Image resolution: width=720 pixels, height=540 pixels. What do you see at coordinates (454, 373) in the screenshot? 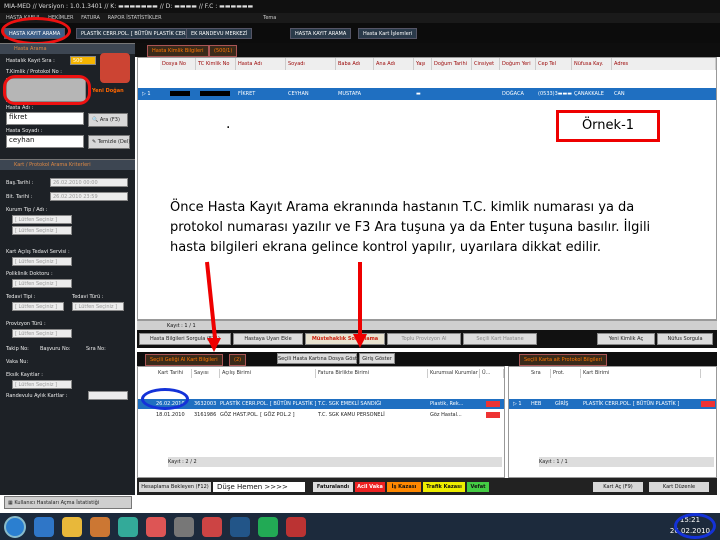
I see `col-kurumsal: Kurumsal Kurumlar` at bounding box center [454, 373].